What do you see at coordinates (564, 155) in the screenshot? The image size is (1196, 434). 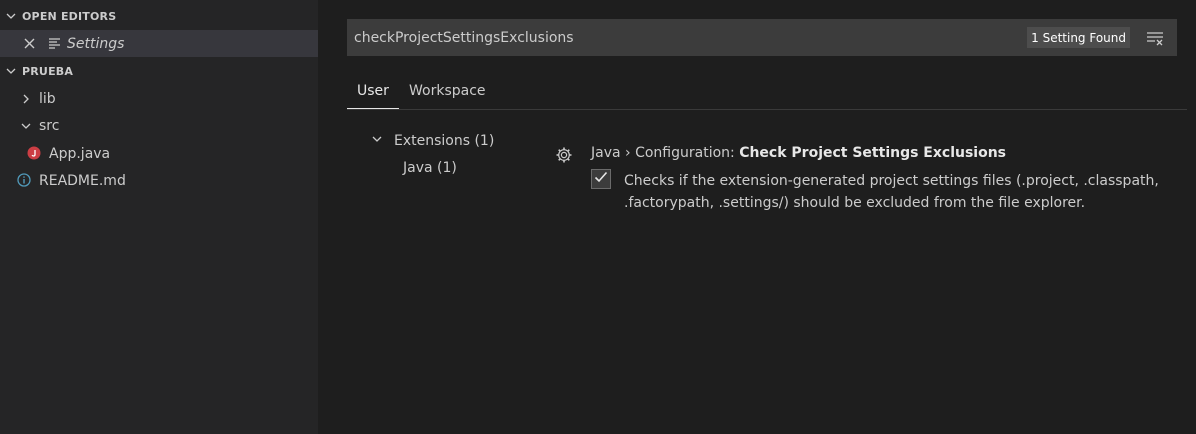 I see `gear-icon` at bounding box center [564, 155].